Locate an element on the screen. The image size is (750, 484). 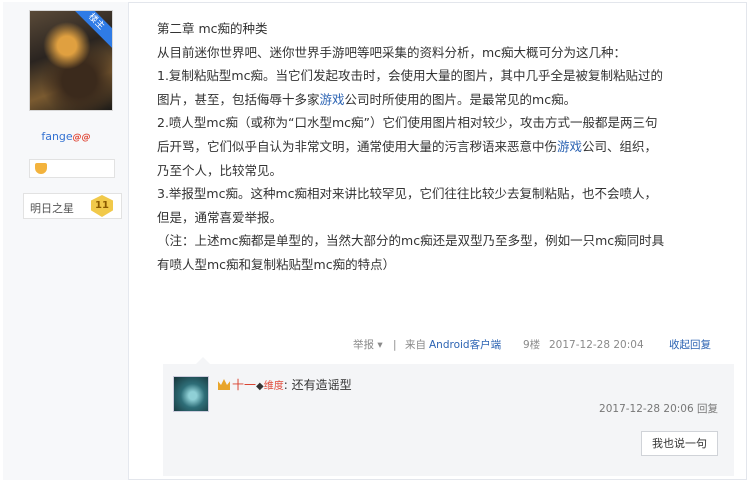
report-button: 举报 ▾ is located at coordinates (368, 345).